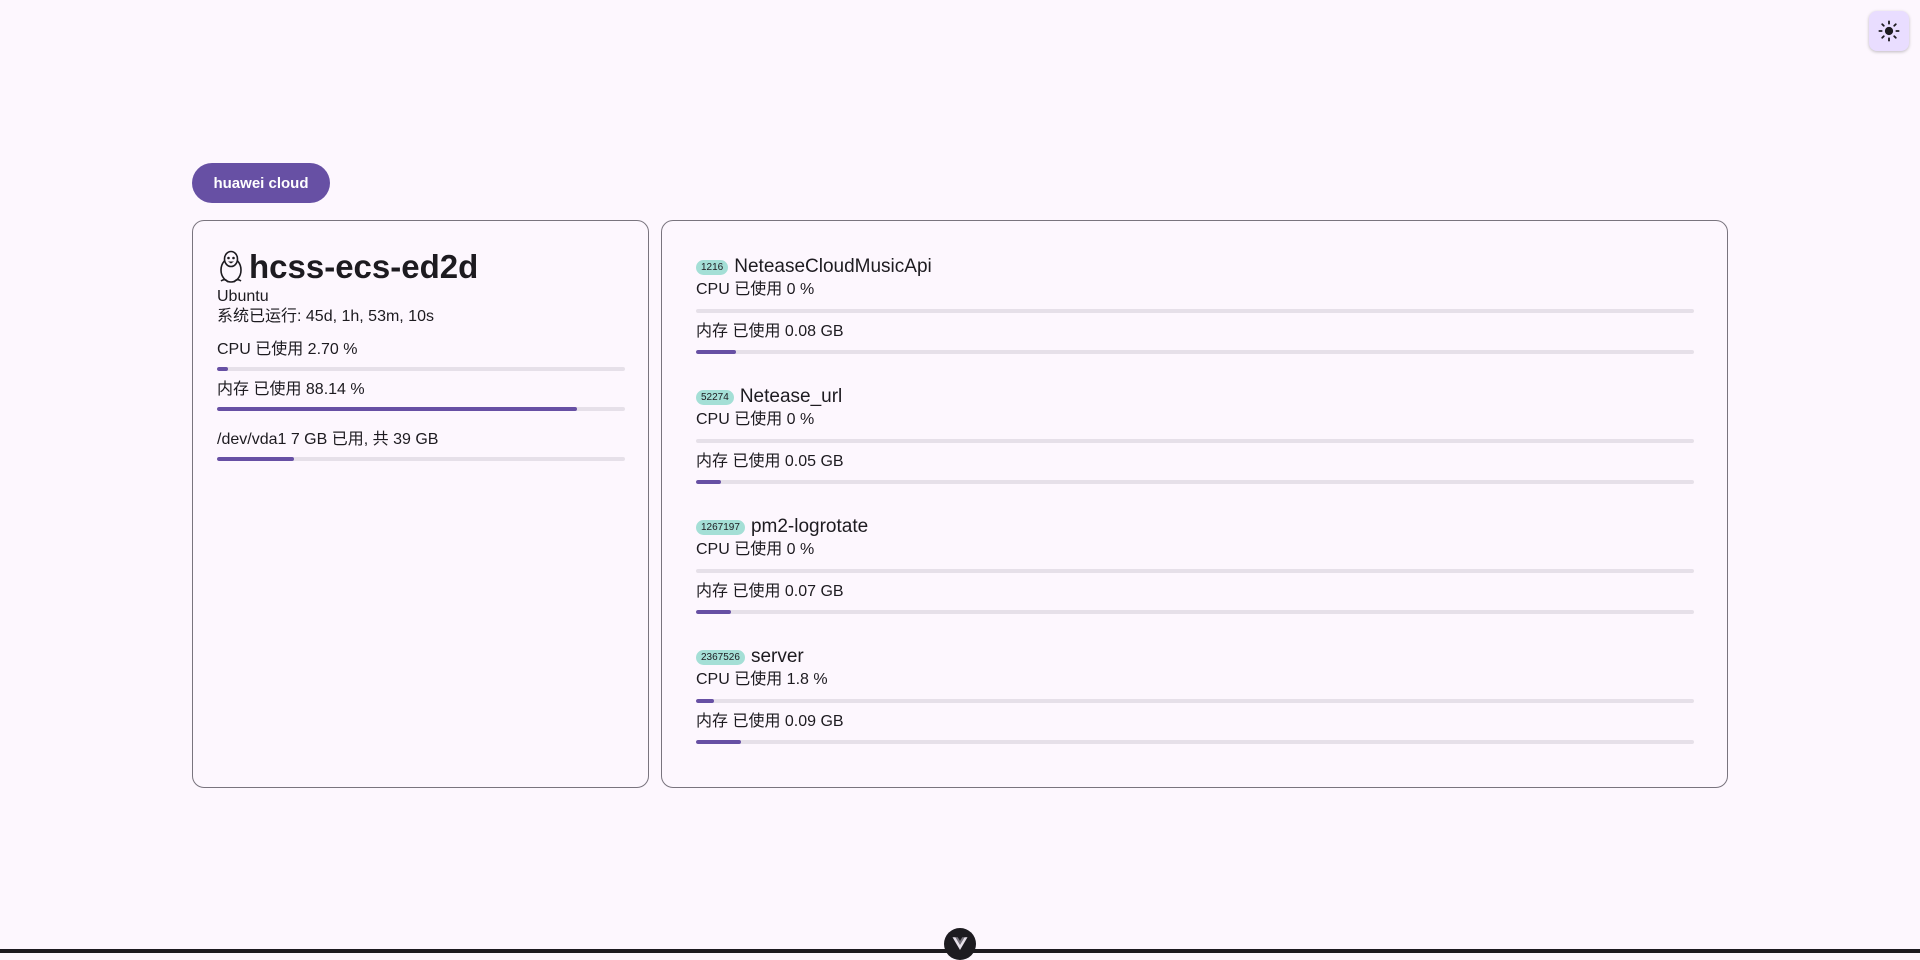  I want to click on pid-badge: 52274, so click(715, 397).